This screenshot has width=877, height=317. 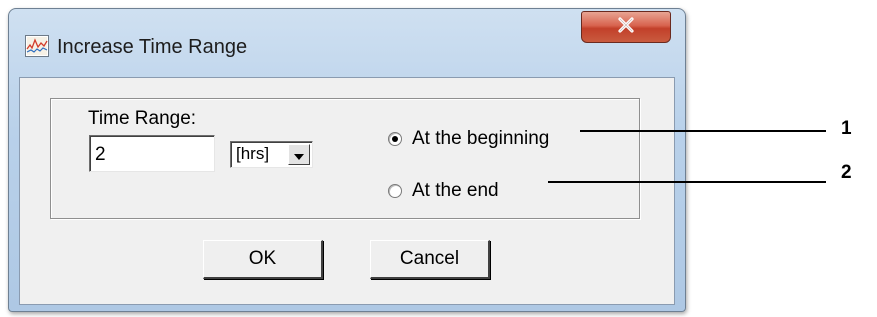 I want to click on chart-app-icon, so click(x=37, y=46).